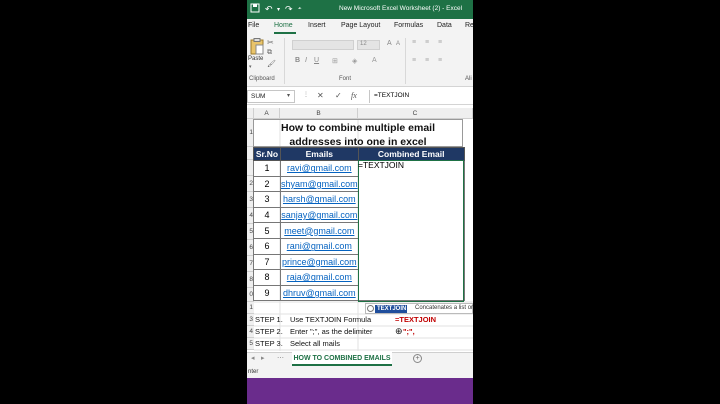 The image size is (720, 404). Describe the element at coordinates (345, 79) in the screenshot. I see `group-label-font: Font` at that location.